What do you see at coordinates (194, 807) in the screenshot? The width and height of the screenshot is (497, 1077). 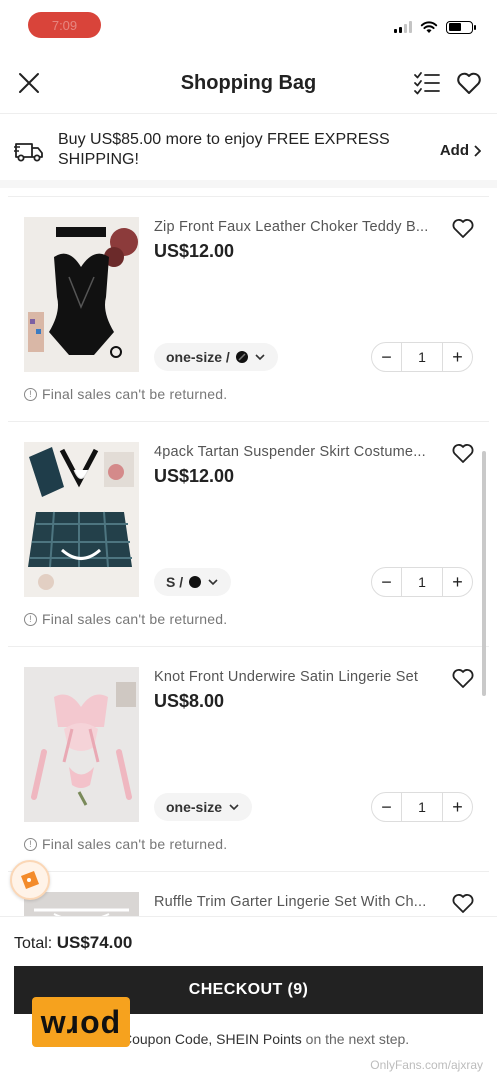 I see `variant-label: one-size` at bounding box center [194, 807].